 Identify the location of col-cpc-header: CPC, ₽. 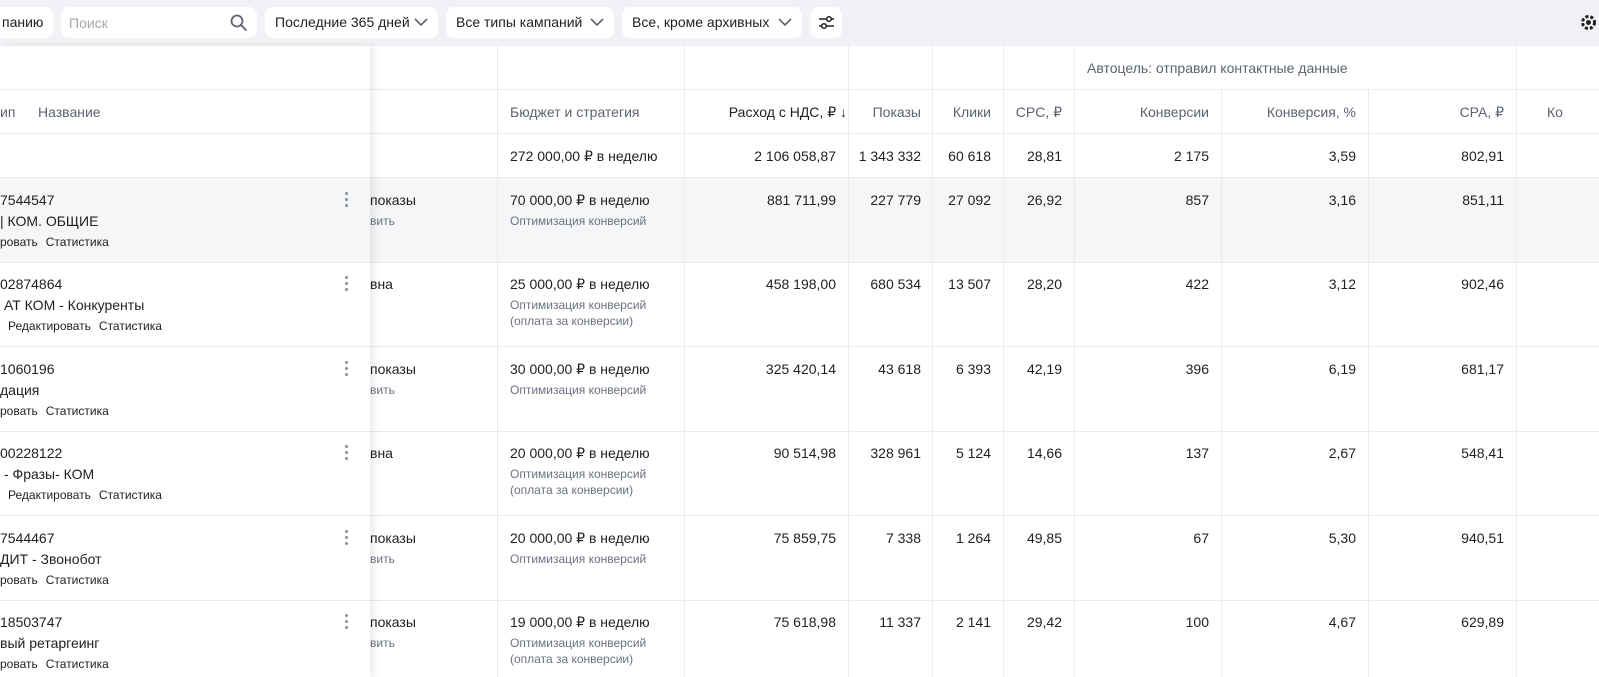
(1034, 112).